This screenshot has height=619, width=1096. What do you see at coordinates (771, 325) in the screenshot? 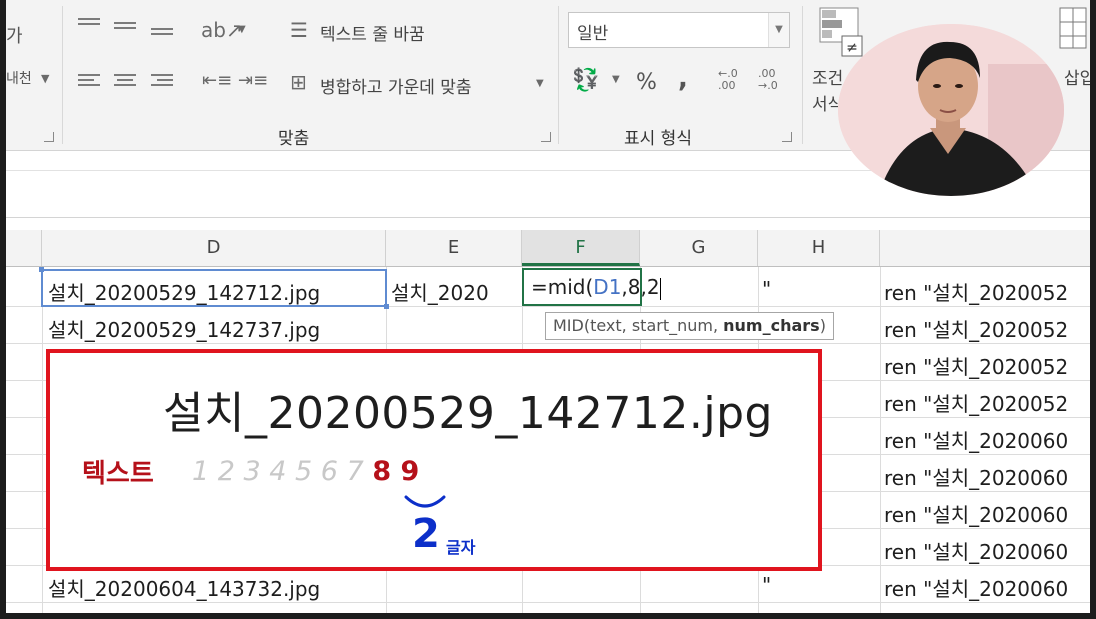
I see `tooltip-current-arg: num_chars` at bounding box center [771, 325].